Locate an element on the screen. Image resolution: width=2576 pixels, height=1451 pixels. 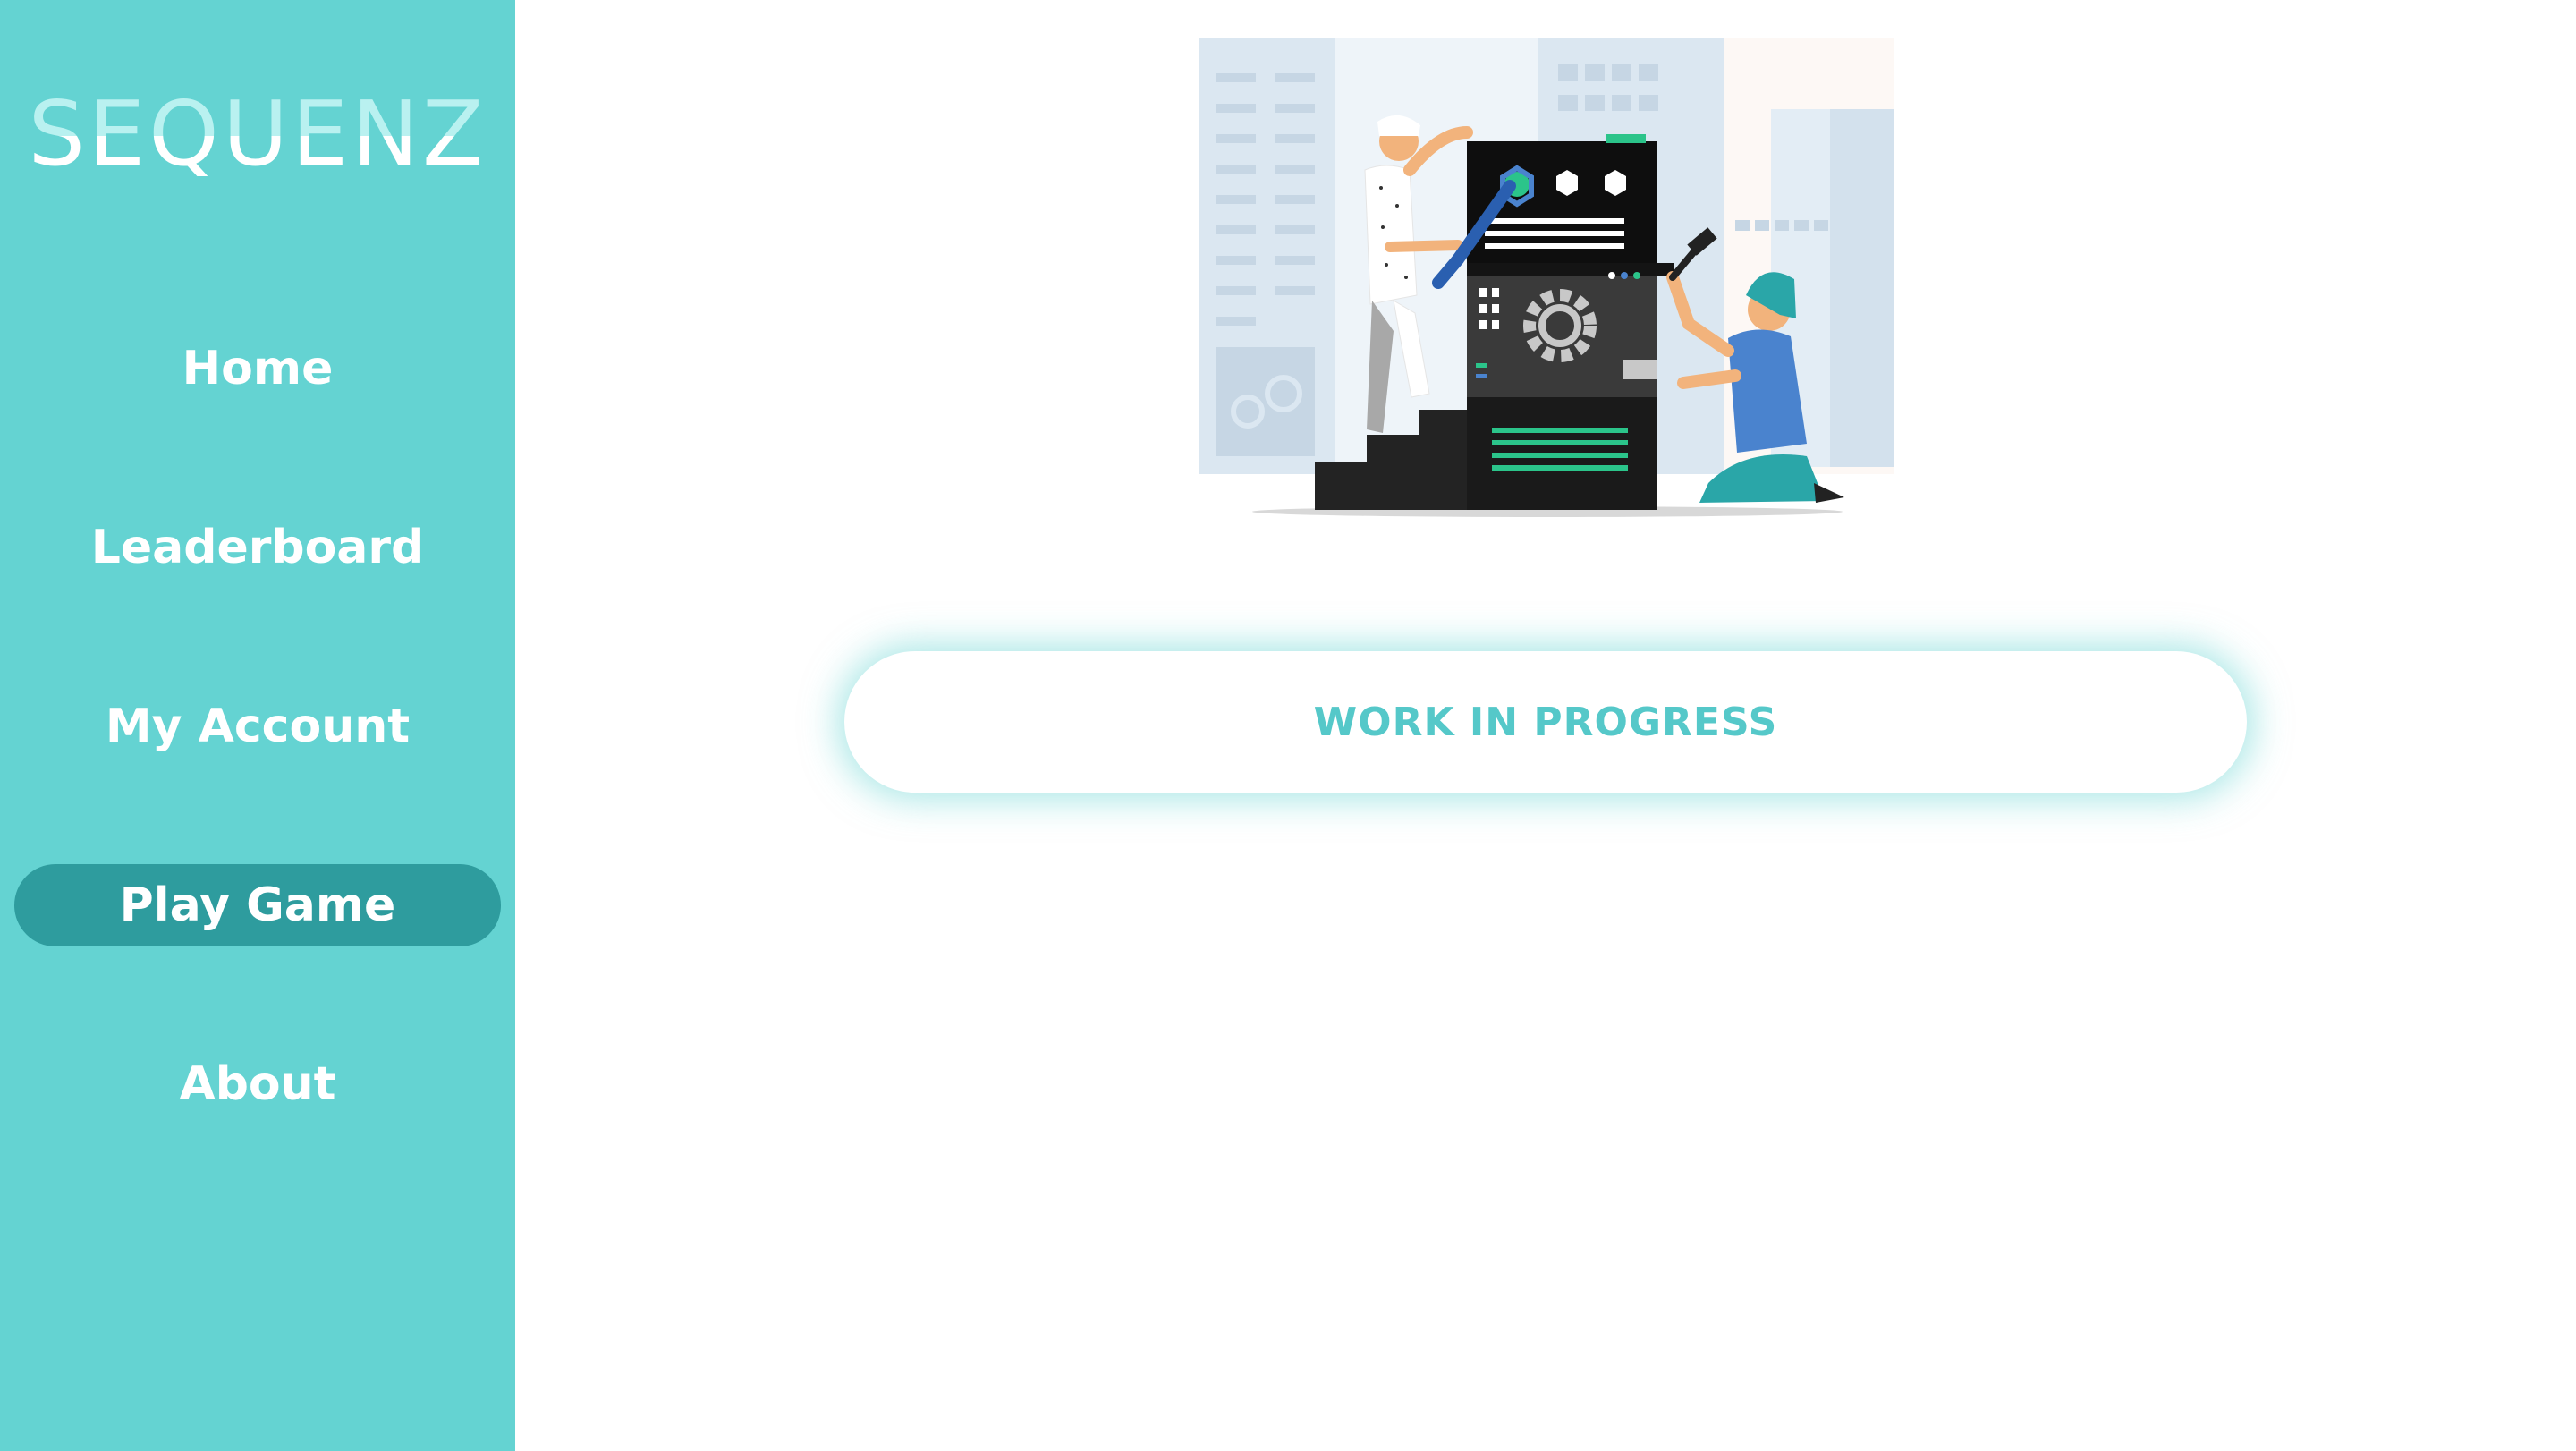
sidebar-item-about: About is located at coordinates (257, 1084).